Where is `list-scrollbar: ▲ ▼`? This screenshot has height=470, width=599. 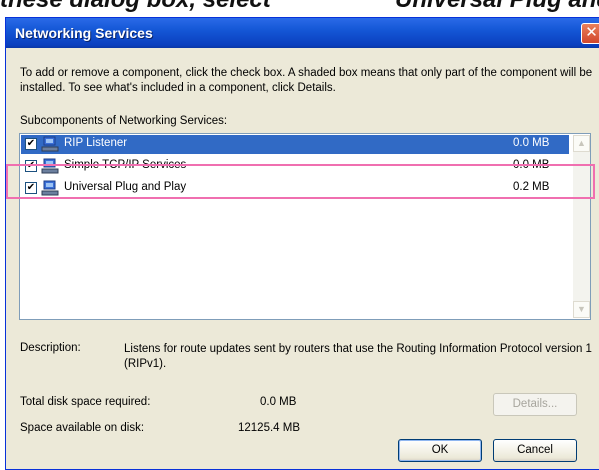
list-scrollbar: ▲ ▼ is located at coordinates (581, 226).